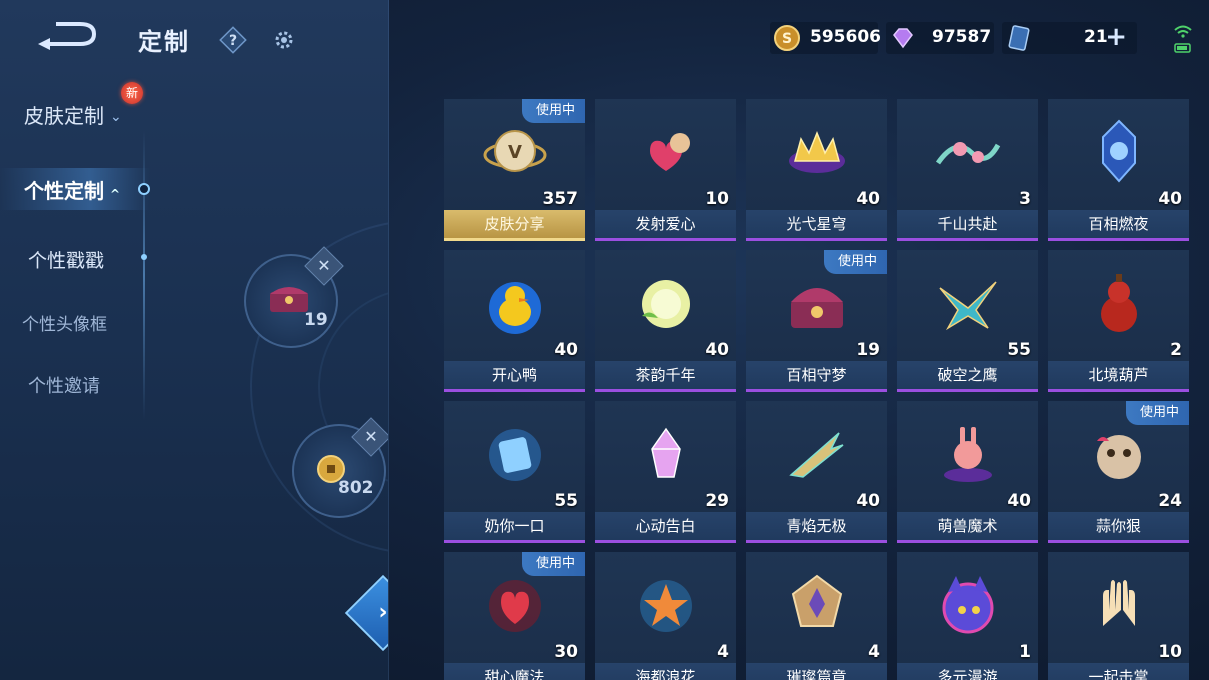 The image size is (1209, 680). Describe the element at coordinates (1118, 376) in the screenshot. I see `item-name: 北境葫芦` at that location.